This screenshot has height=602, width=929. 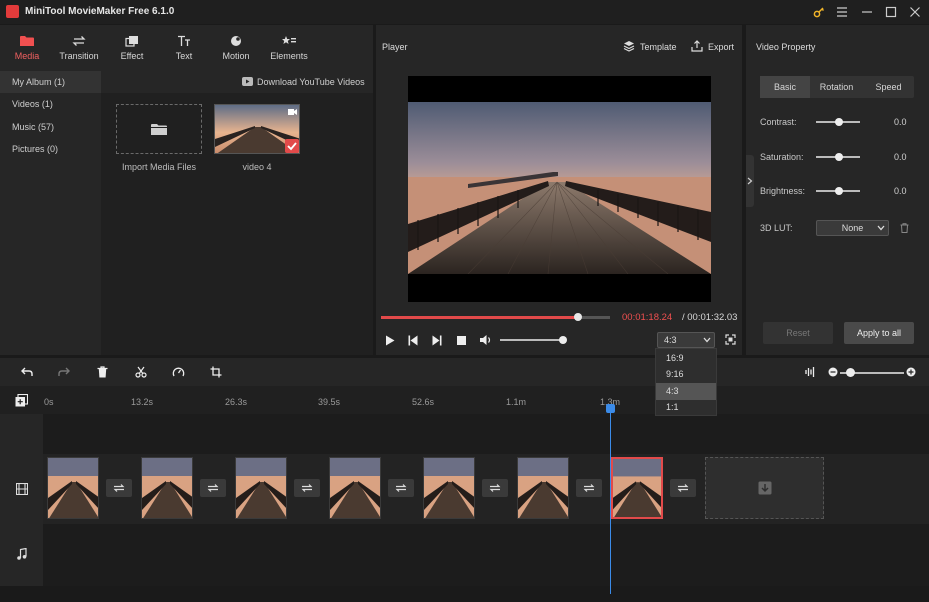 What do you see at coordinates (819, 12) in the screenshot?
I see `key-icon` at bounding box center [819, 12].